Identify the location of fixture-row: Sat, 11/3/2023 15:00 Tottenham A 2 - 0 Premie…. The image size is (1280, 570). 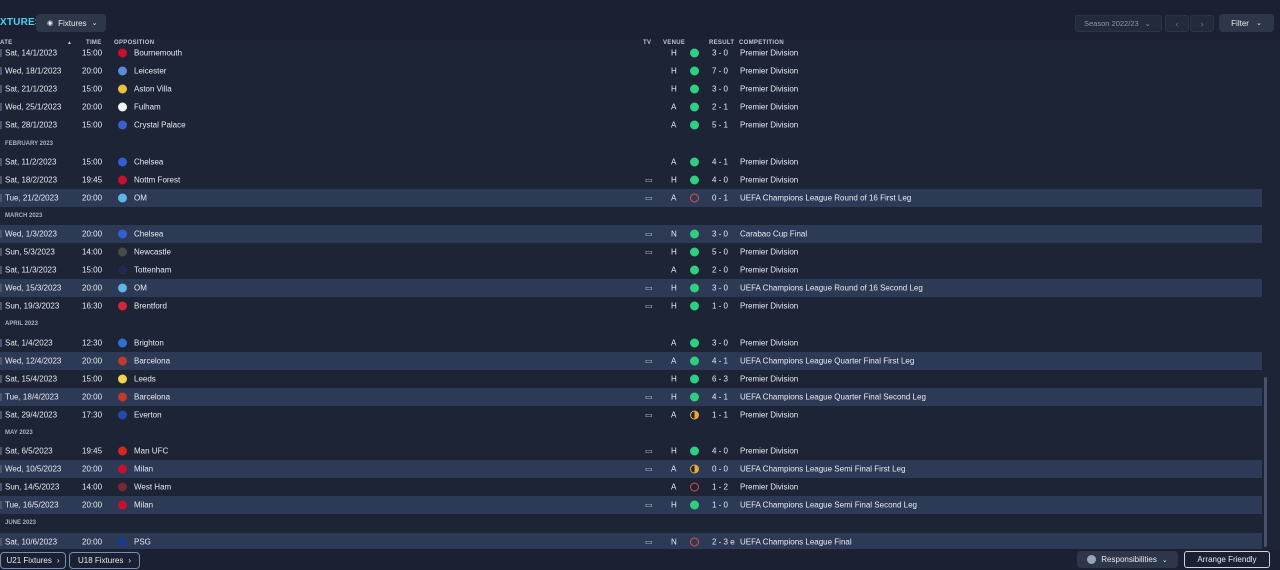
(631, 270).